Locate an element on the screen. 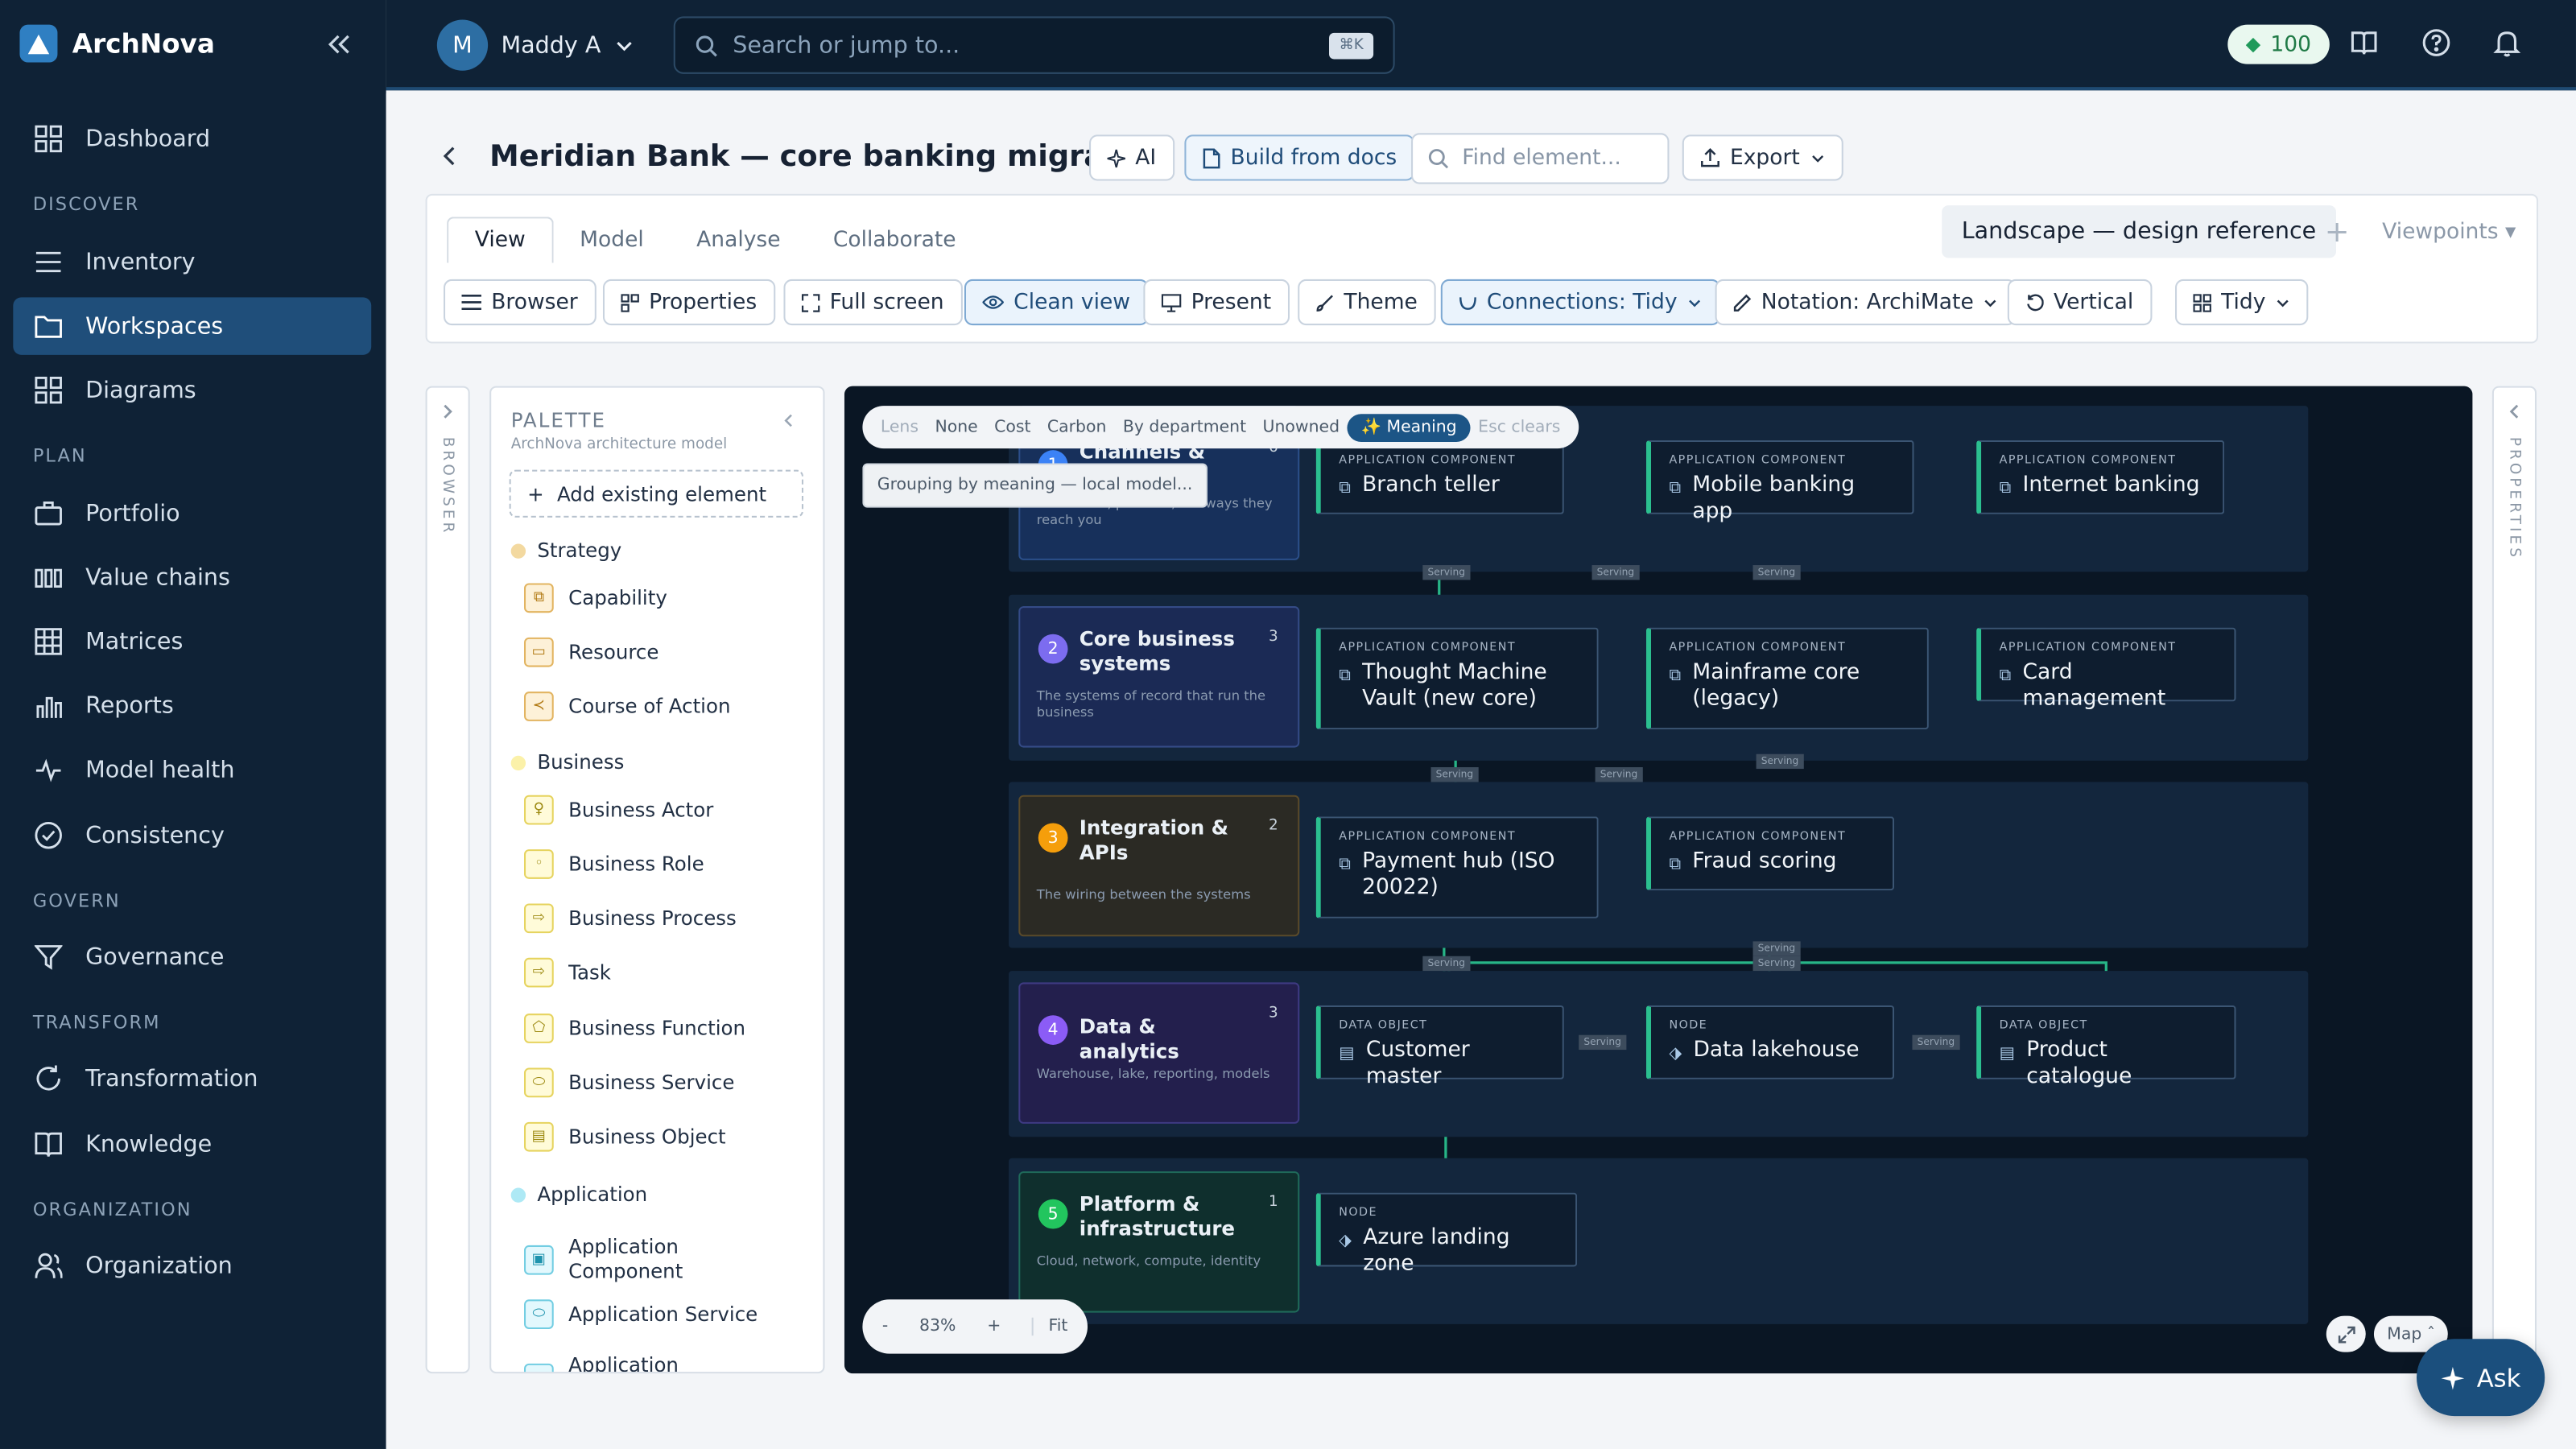 This screenshot has width=2576, height=1449. sidebar-item-organization: Organization is located at coordinates (192, 1265).